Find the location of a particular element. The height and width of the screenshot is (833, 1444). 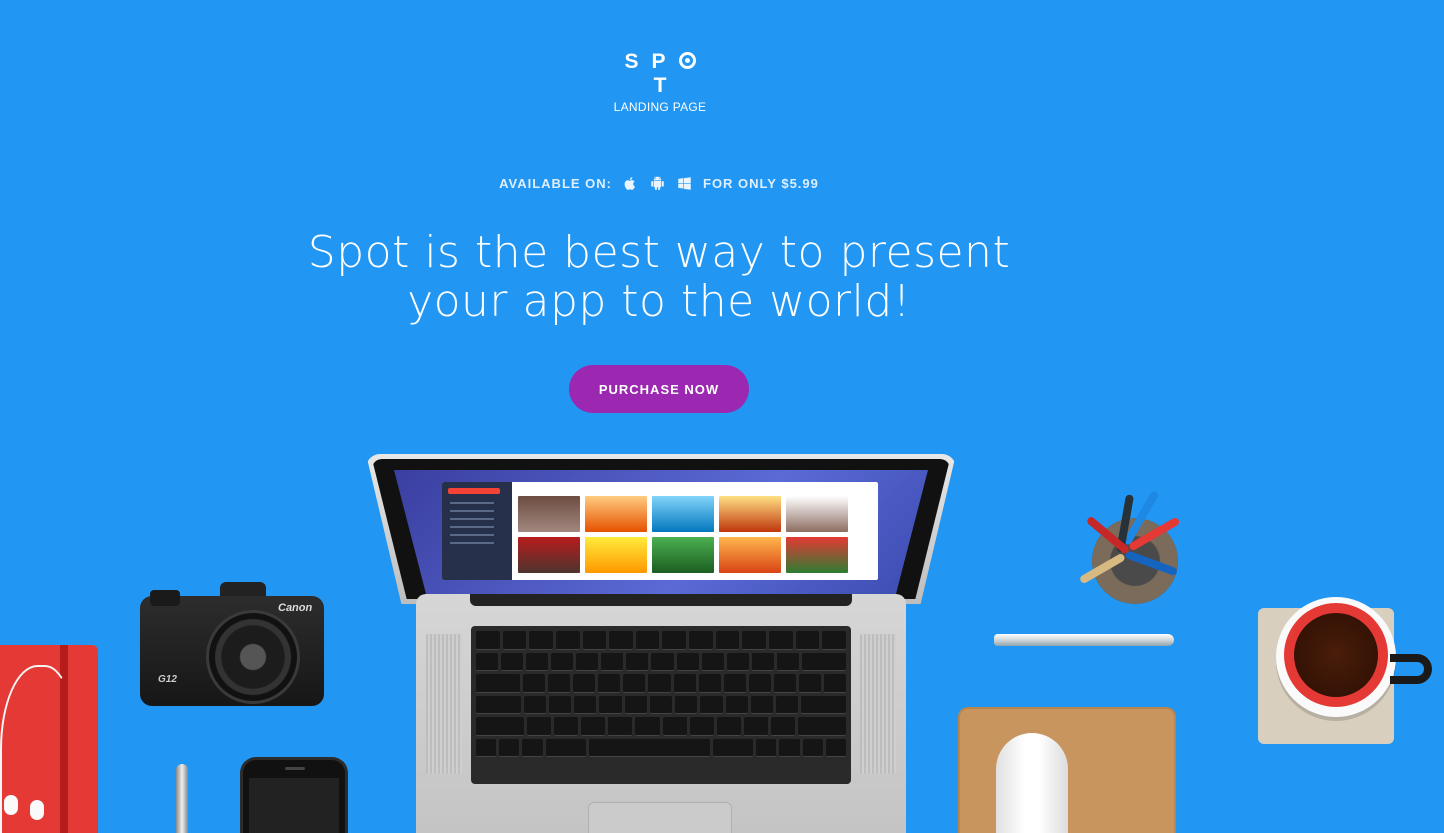

app-book-grid is located at coordinates (683, 534).